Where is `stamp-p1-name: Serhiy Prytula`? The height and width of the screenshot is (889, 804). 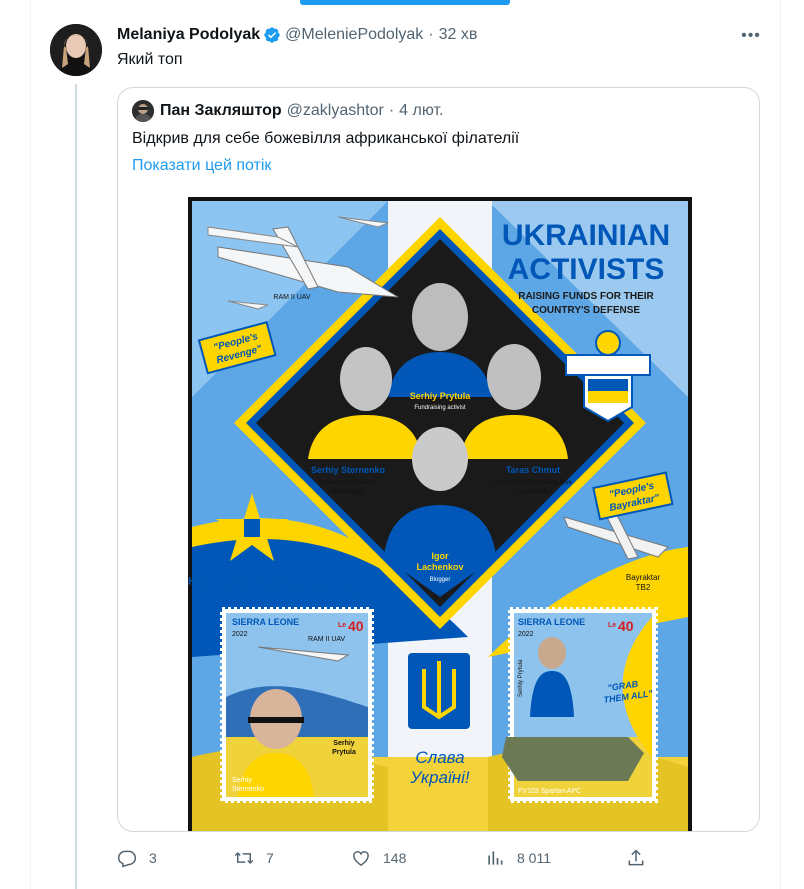
stamp-p1-name: Serhiy Prytula is located at coordinates (441, 396).